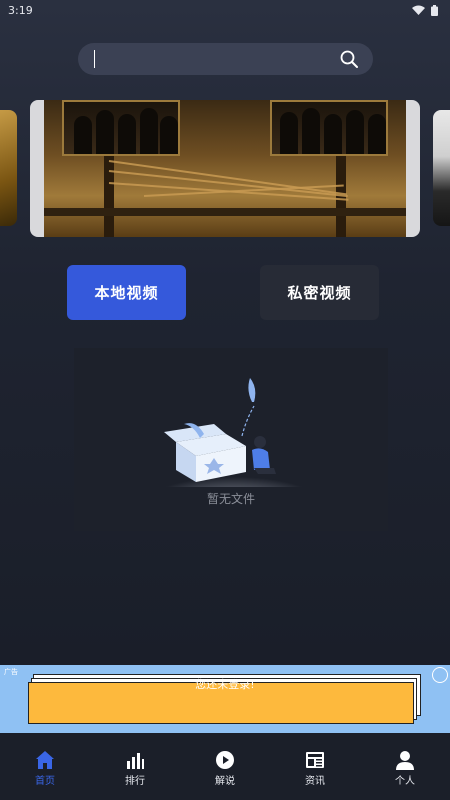 This screenshot has height=800, width=450. Describe the element at coordinates (441, 168) in the screenshot. I see `carousel-next-slide` at that location.